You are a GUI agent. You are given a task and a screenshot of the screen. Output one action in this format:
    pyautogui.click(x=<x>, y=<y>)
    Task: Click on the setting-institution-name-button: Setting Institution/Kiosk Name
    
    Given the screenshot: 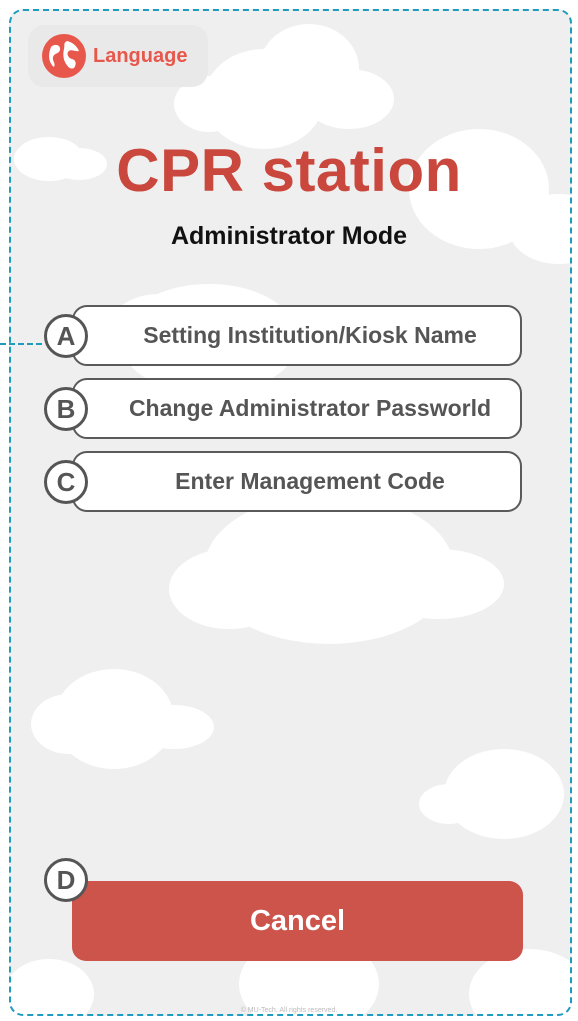 What is the action you would take?
    pyautogui.click(x=297, y=335)
    